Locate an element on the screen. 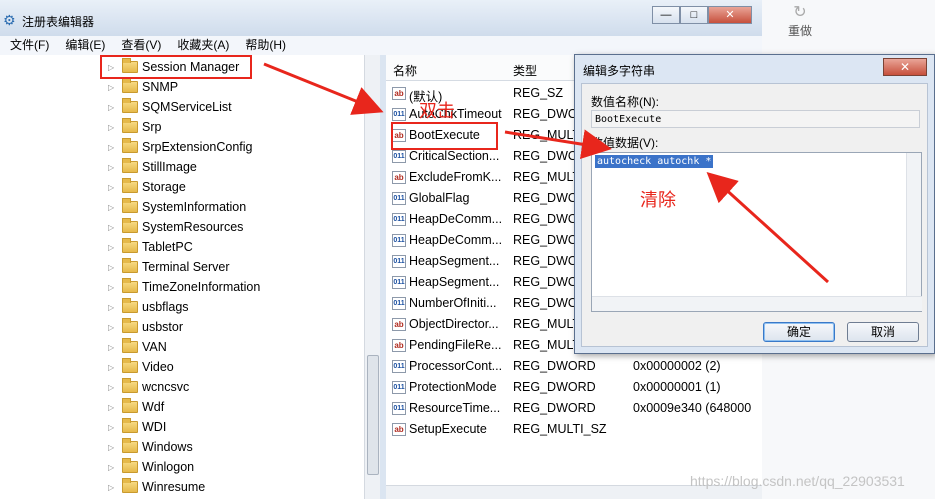 The width and height of the screenshot is (935, 499). tree-item: ▷ Winresume is located at coordinates (156, 487).